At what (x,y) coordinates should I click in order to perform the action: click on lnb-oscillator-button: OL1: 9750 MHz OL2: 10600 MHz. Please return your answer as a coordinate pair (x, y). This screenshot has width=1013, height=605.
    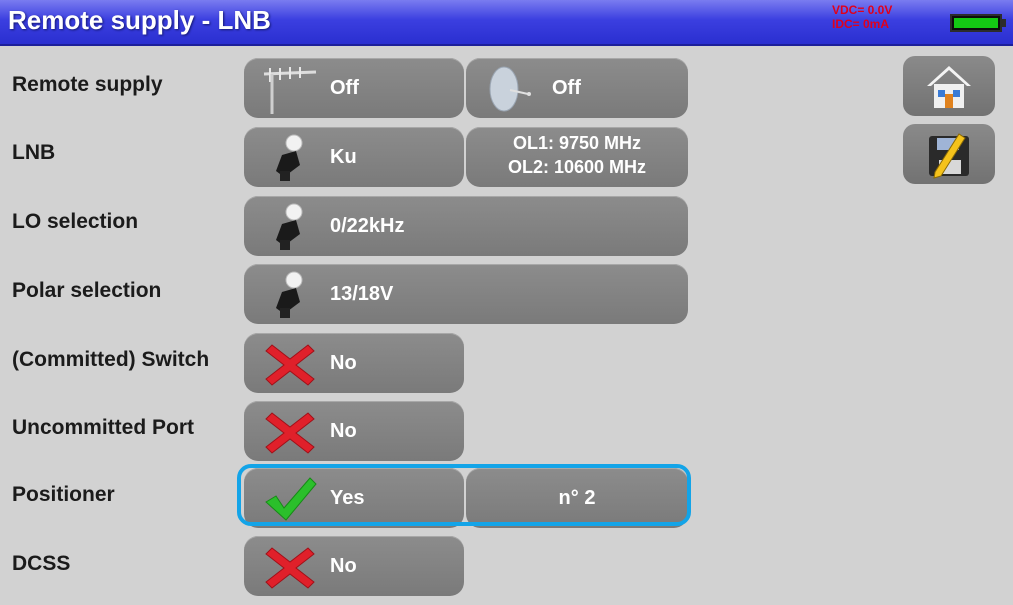
    Looking at the image, I should click on (577, 157).